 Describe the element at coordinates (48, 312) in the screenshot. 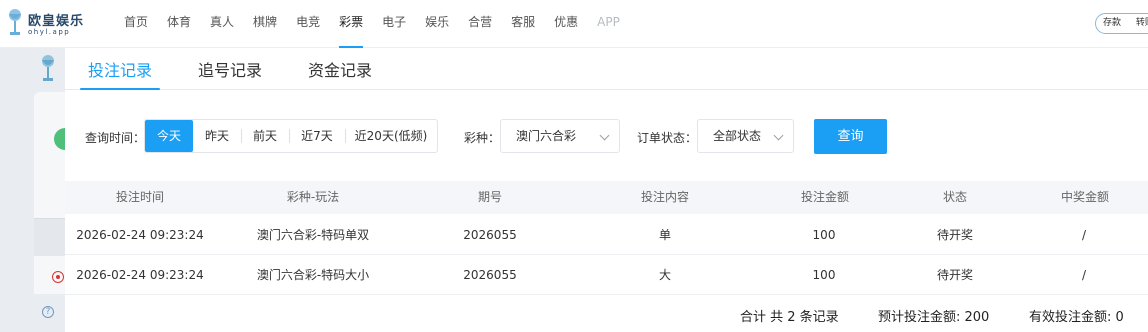

I see `help-icon: ?` at that location.